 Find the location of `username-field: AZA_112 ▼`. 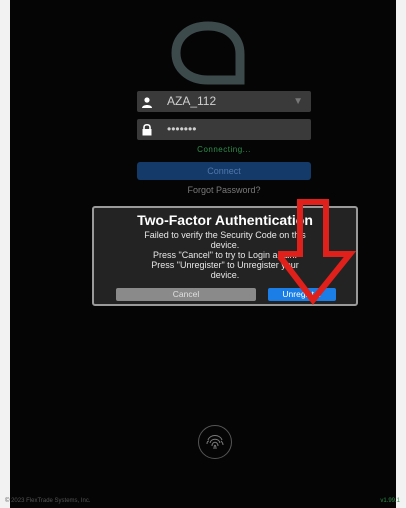

username-field: AZA_112 ▼ is located at coordinates (224, 101).